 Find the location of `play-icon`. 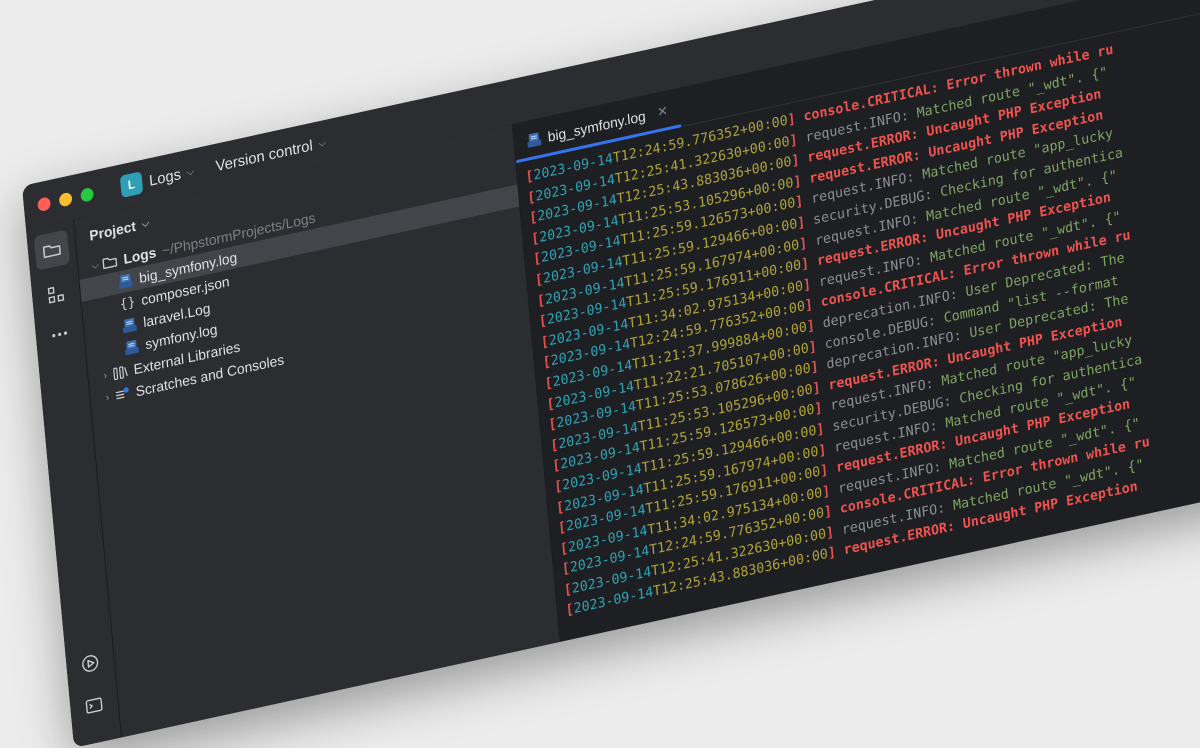

play-icon is located at coordinates (90, 663).